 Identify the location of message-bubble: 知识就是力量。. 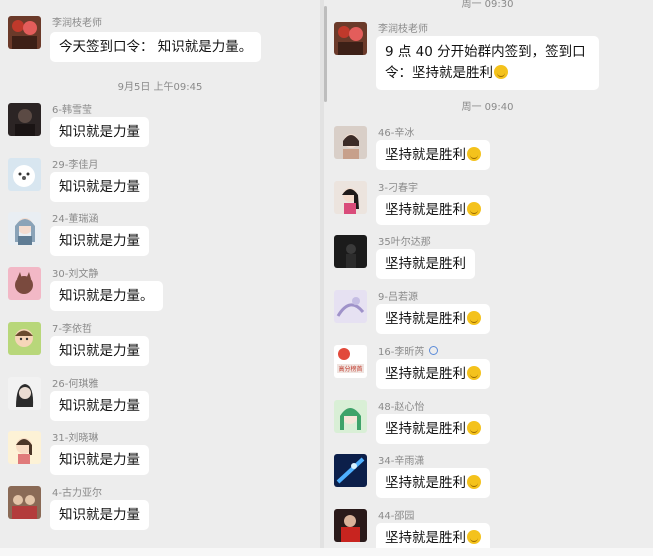
(106, 296).